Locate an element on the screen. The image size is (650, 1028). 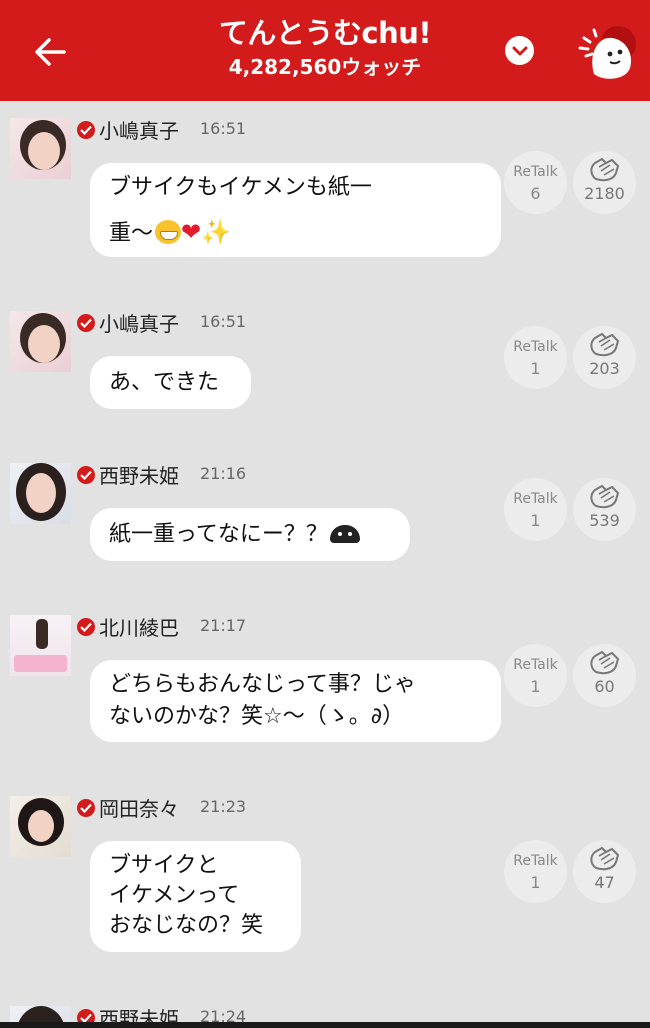
clap-button: 60 is located at coordinates (604, 675).